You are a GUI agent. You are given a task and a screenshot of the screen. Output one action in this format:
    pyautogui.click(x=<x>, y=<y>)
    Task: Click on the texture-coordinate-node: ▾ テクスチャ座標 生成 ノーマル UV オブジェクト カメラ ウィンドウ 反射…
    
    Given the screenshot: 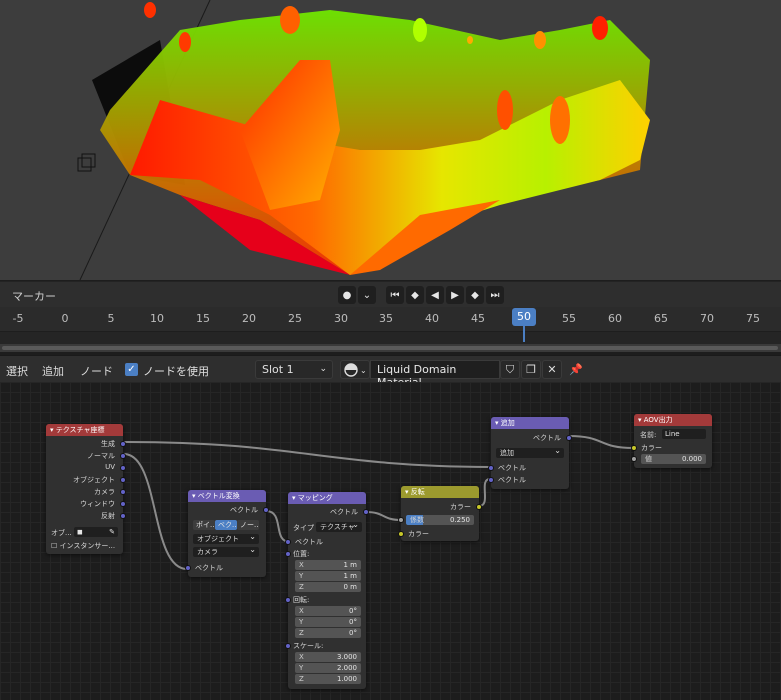 What is the action you would take?
    pyautogui.click(x=86, y=489)
    